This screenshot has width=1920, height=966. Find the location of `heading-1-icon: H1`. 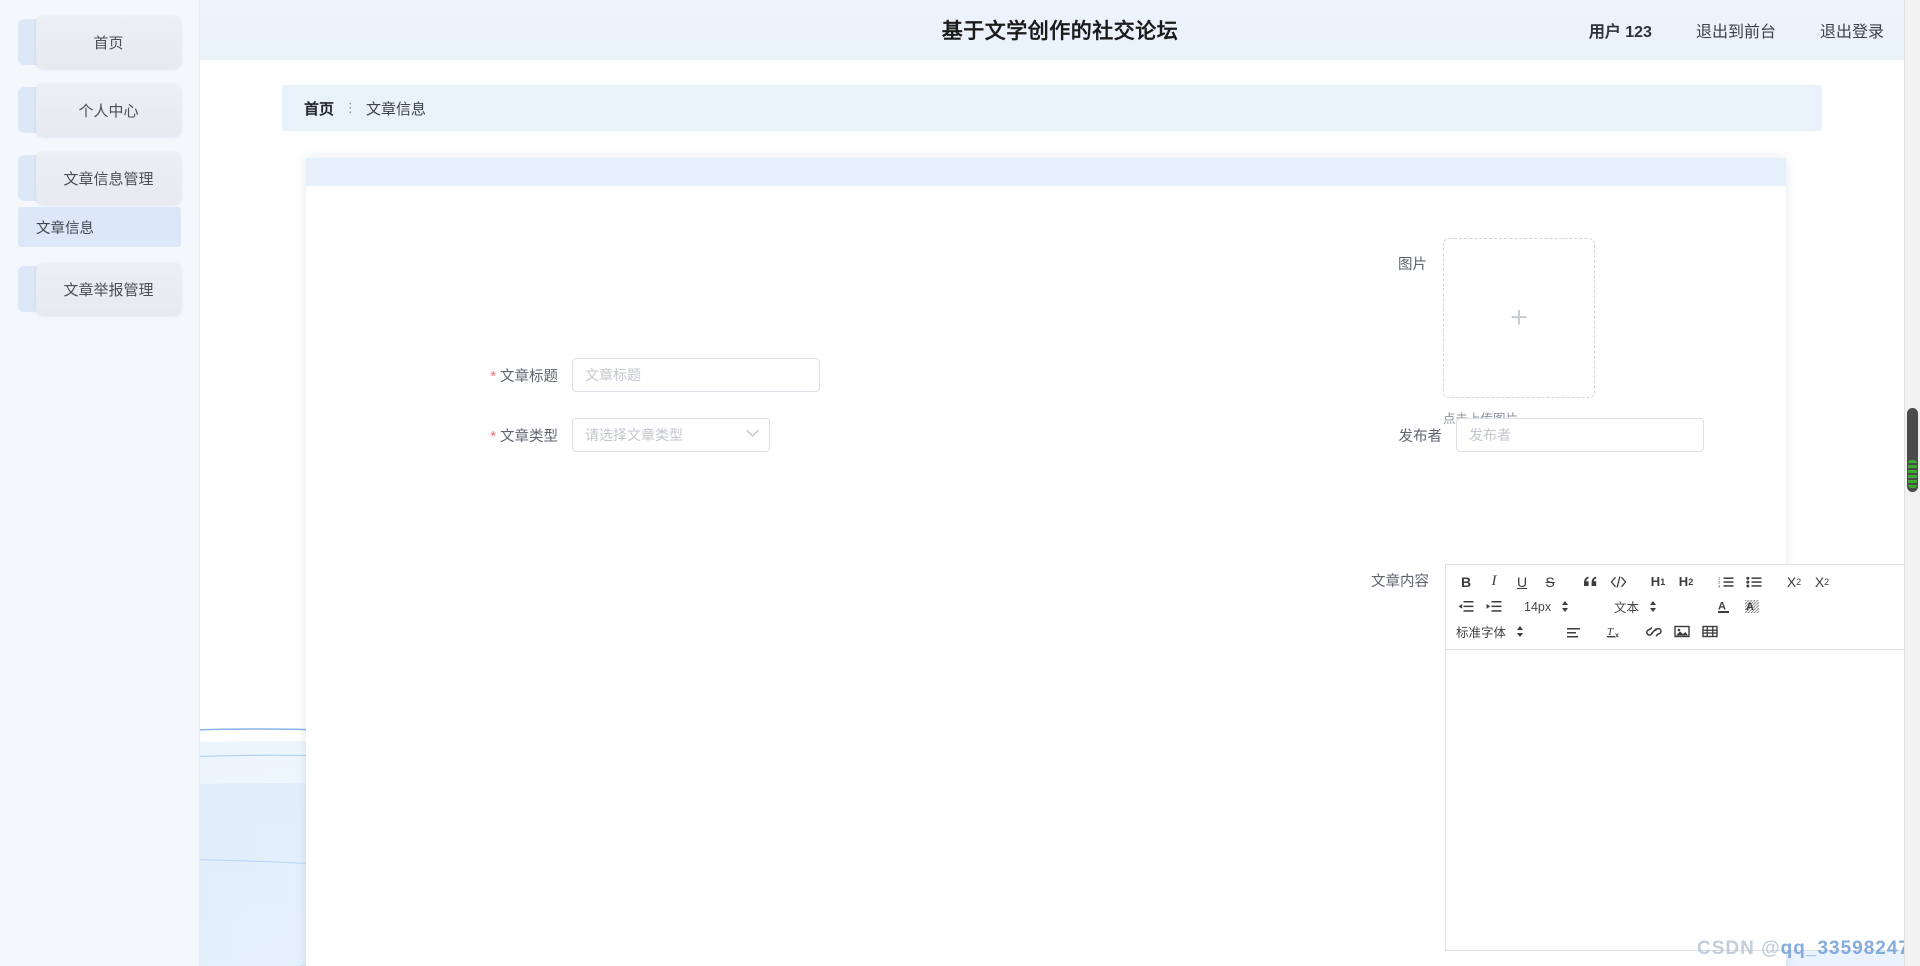

heading-1-icon: H1 is located at coordinates (1658, 581).